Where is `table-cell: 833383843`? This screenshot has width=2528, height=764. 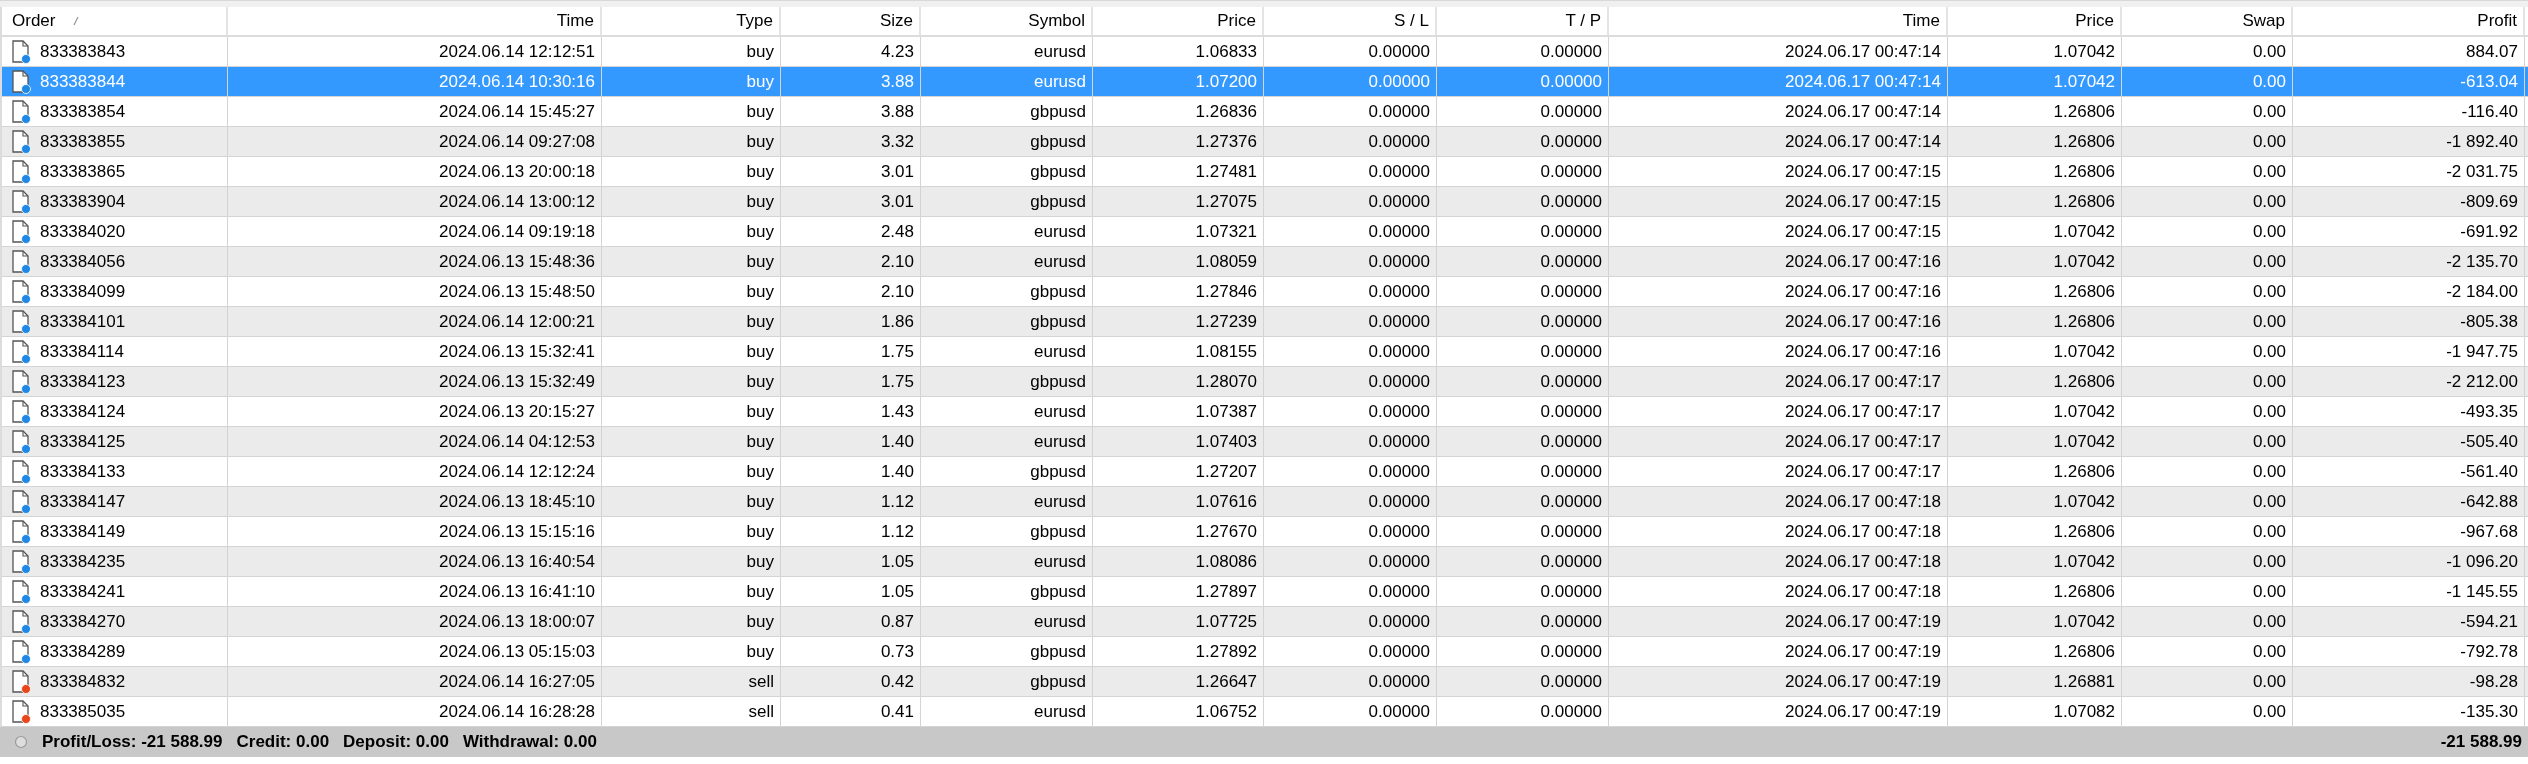
table-cell: 833383843 is located at coordinates (83, 51).